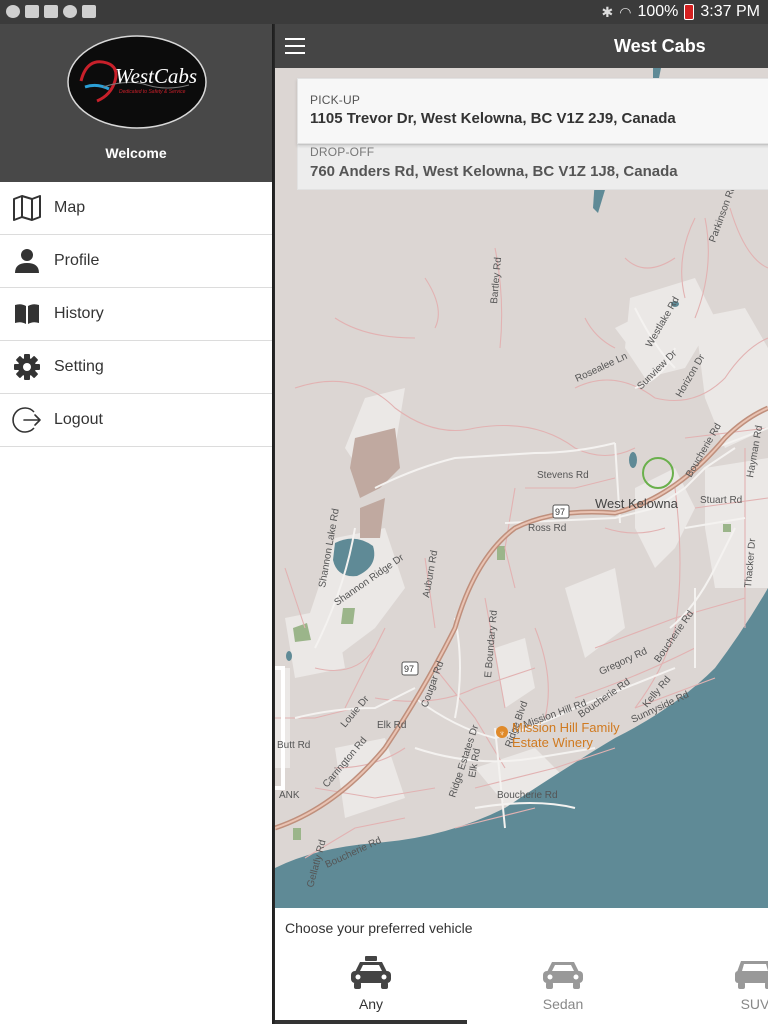 This screenshot has width=768, height=1024. Describe the element at coordinates (547, 528) in the screenshot. I see `map-label-ross-rd: Ross Rd` at that location.